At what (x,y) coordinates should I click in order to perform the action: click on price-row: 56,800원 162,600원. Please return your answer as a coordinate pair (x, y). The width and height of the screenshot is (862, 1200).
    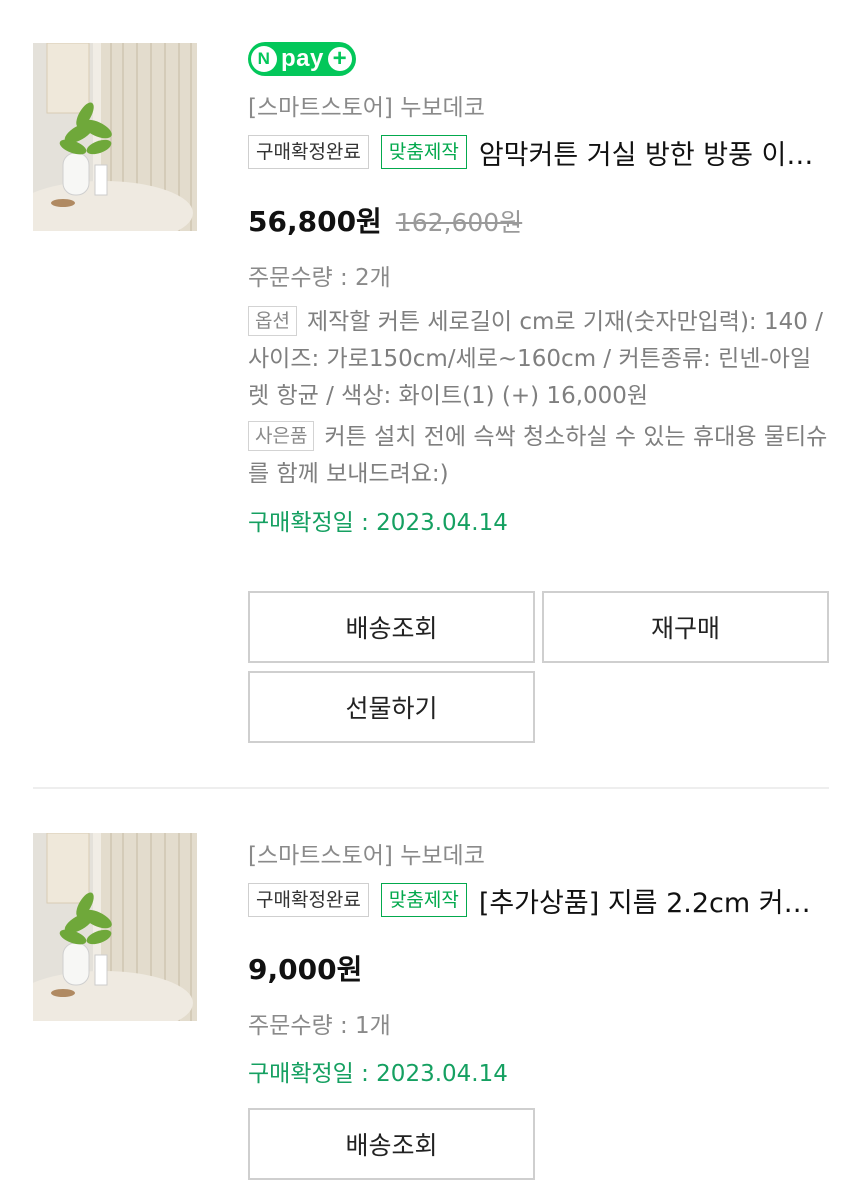
    Looking at the image, I should click on (540, 220).